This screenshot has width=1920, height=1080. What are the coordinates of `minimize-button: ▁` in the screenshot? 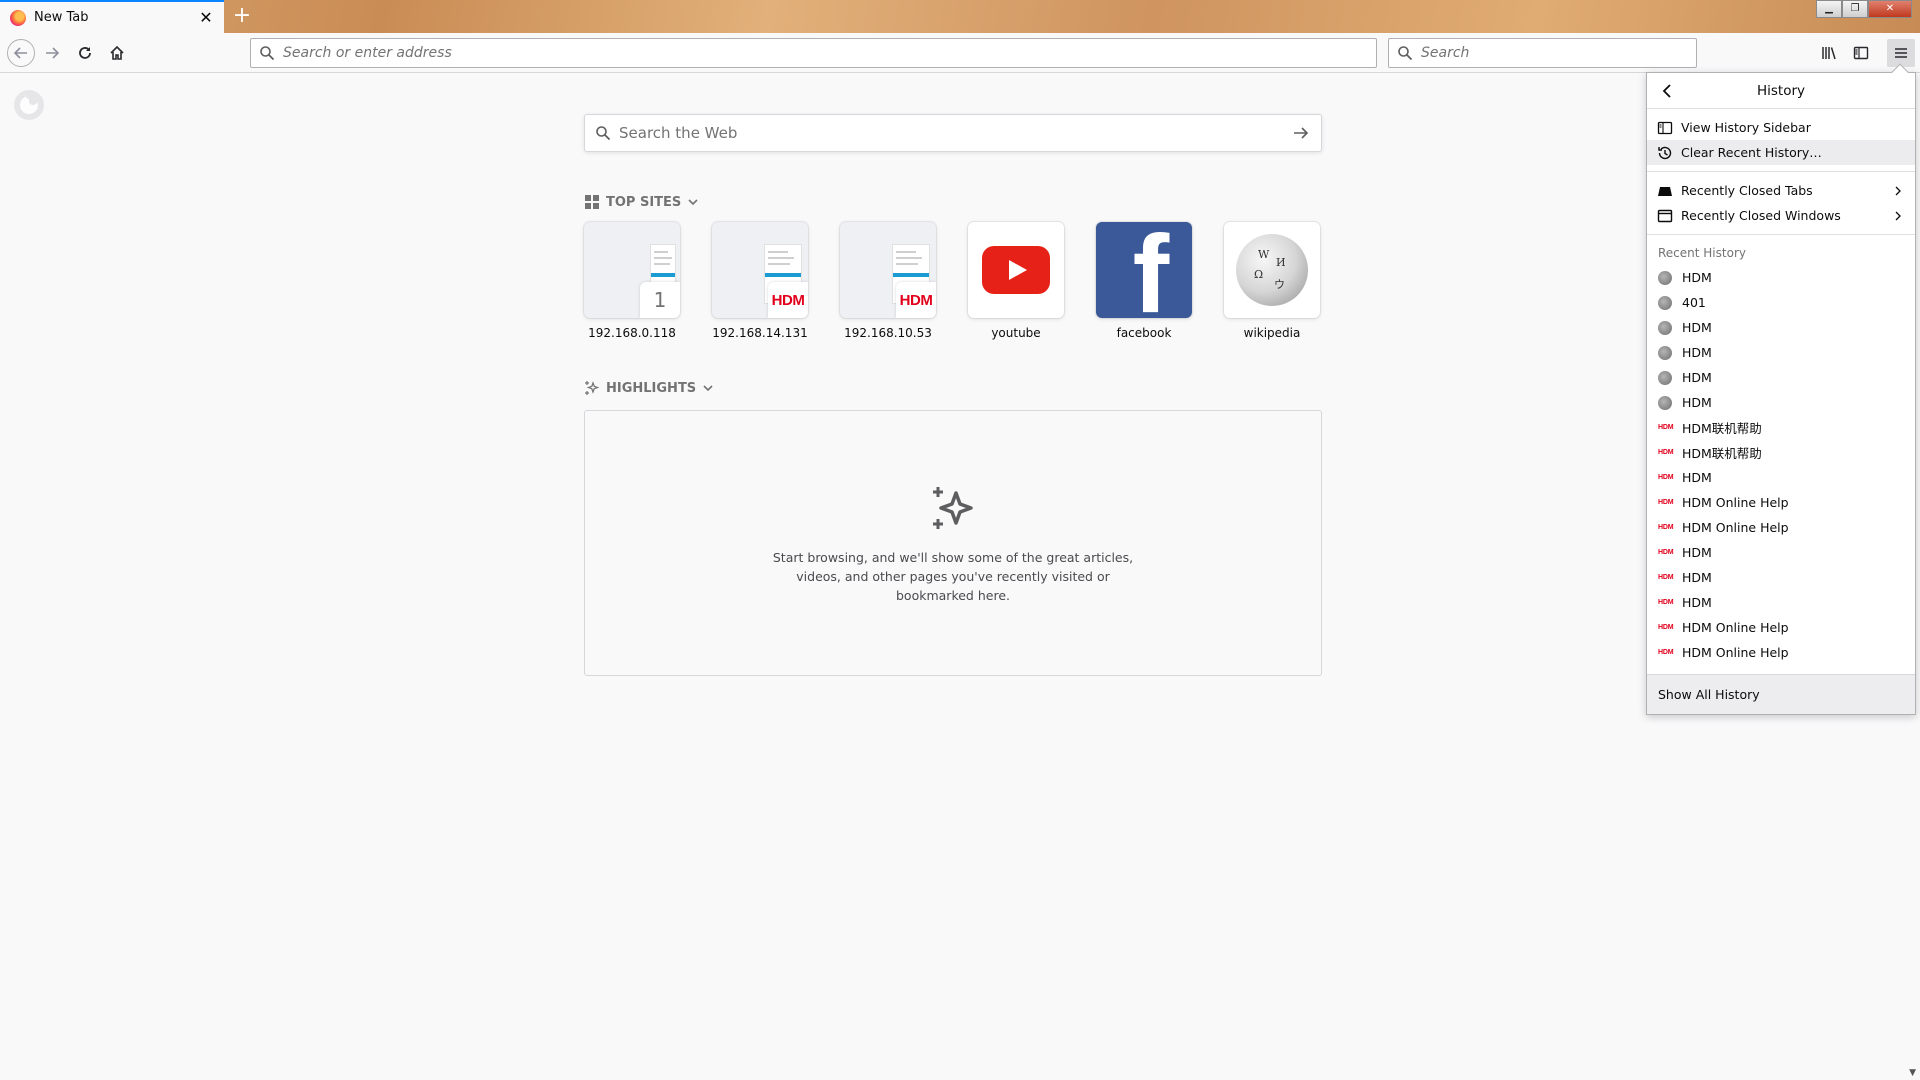 It's located at (1829, 9).